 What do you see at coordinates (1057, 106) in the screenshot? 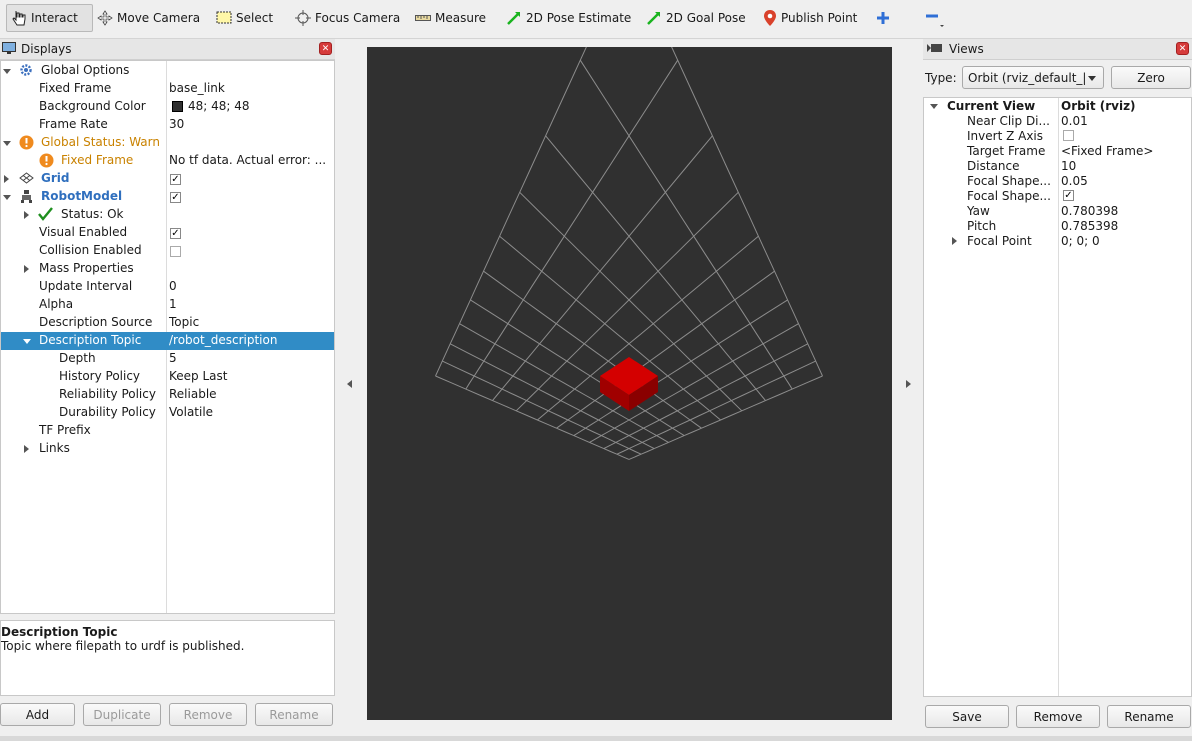
I see `view-row-current-view: Current View Orbit (rviz)` at bounding box center [1057, 106].